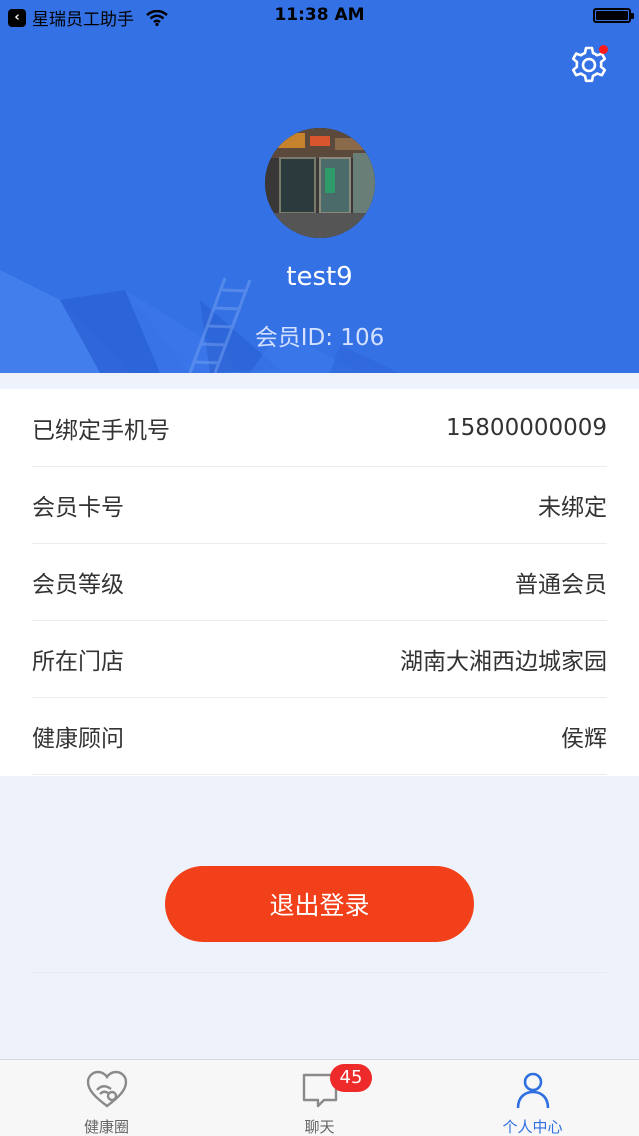 This screenshot has height=1136, width=639. What do you see at coordinates (319, 904) in the screenshot?
I see `logout-button: 退出登录` at bounding box center [319, 904].